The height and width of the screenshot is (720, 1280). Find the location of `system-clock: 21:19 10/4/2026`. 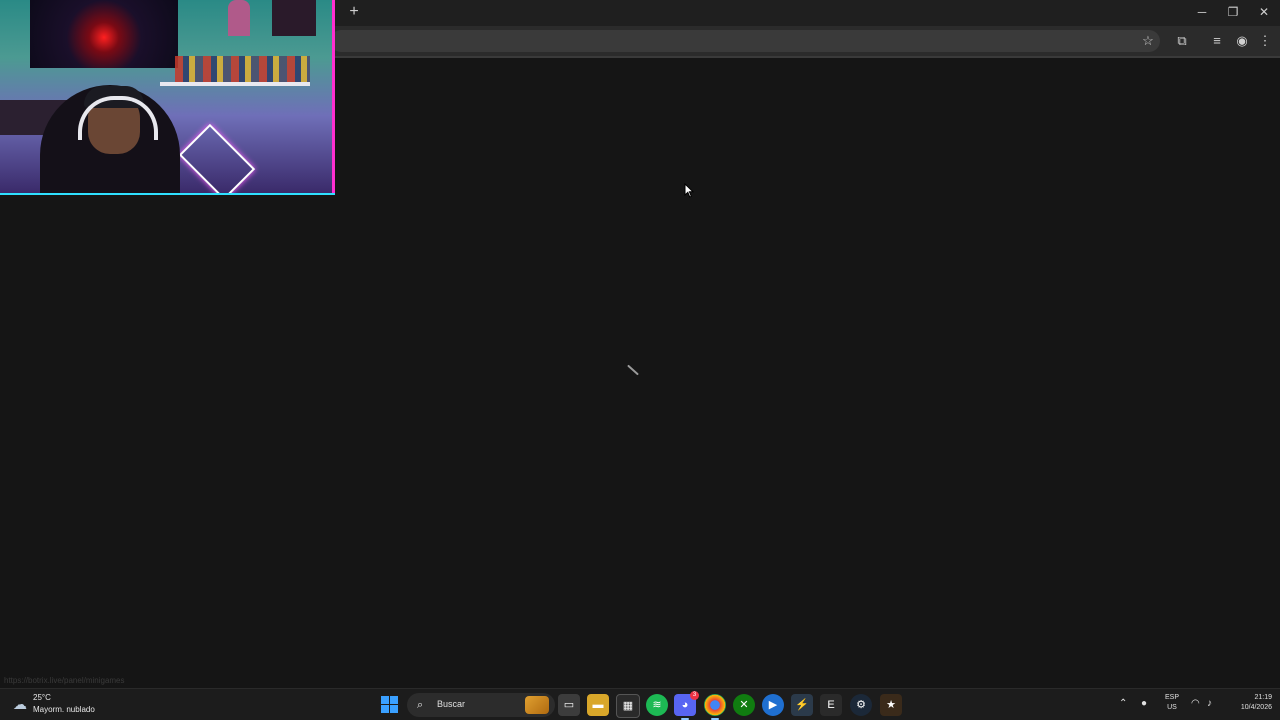

system-clock: 21:19 10/4/2026 is located at coordinates (1249, 703).